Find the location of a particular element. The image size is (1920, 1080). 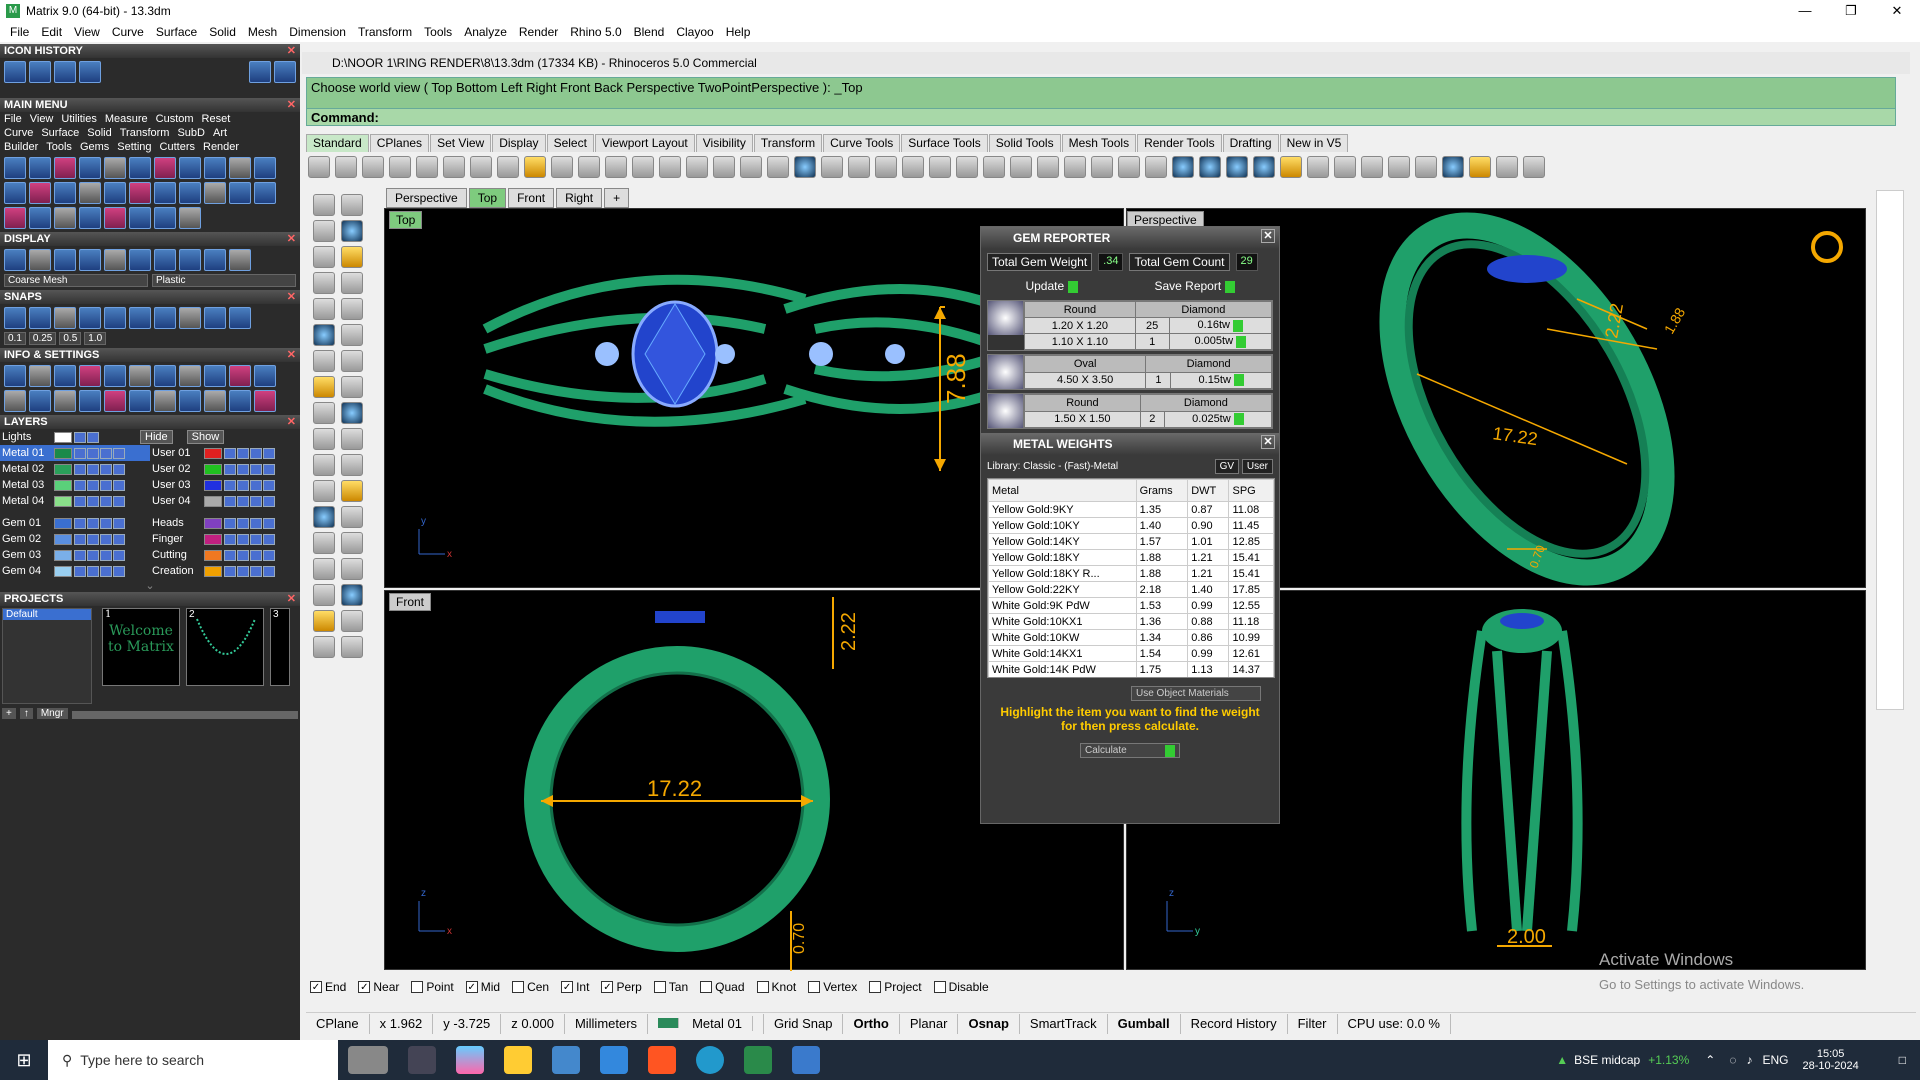

show-button: Show is located at coordinates (205, 437).